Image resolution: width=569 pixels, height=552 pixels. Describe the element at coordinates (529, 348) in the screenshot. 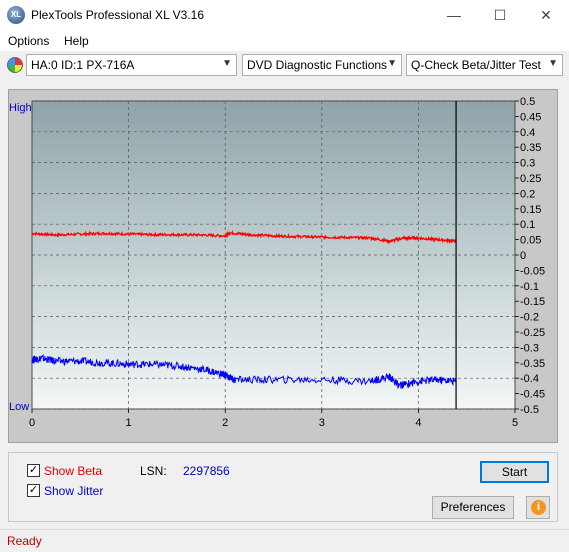

I see `y-tick-label: -0.3` at that location.